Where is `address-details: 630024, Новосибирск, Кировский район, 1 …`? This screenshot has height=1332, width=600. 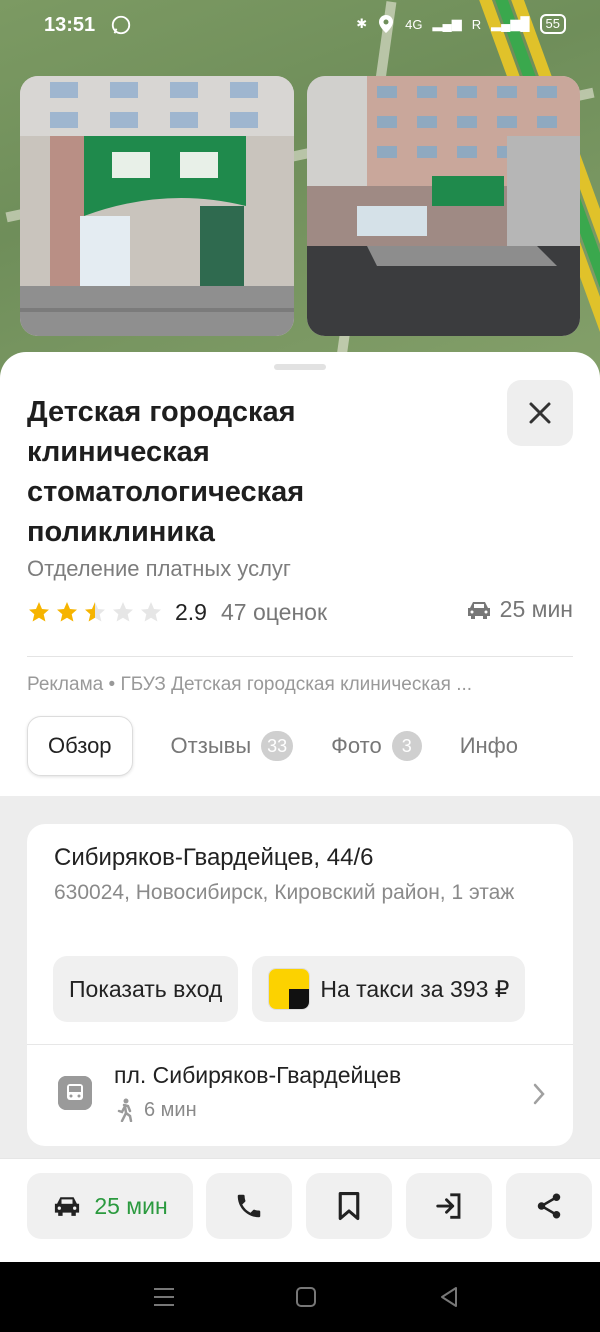 address-details: 630024, Новосибирск, Кировский район, 1 … is located at coordinates (284, 892).